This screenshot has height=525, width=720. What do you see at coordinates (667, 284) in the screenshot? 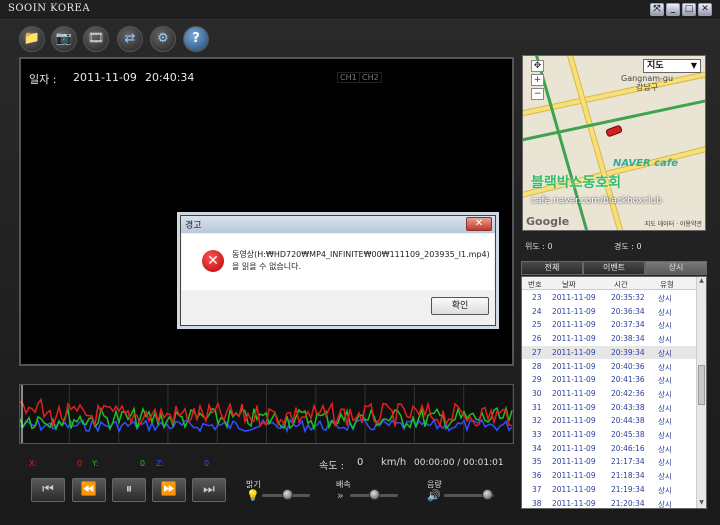
I see `column-type: 유형` at bounding box center [667, 284].